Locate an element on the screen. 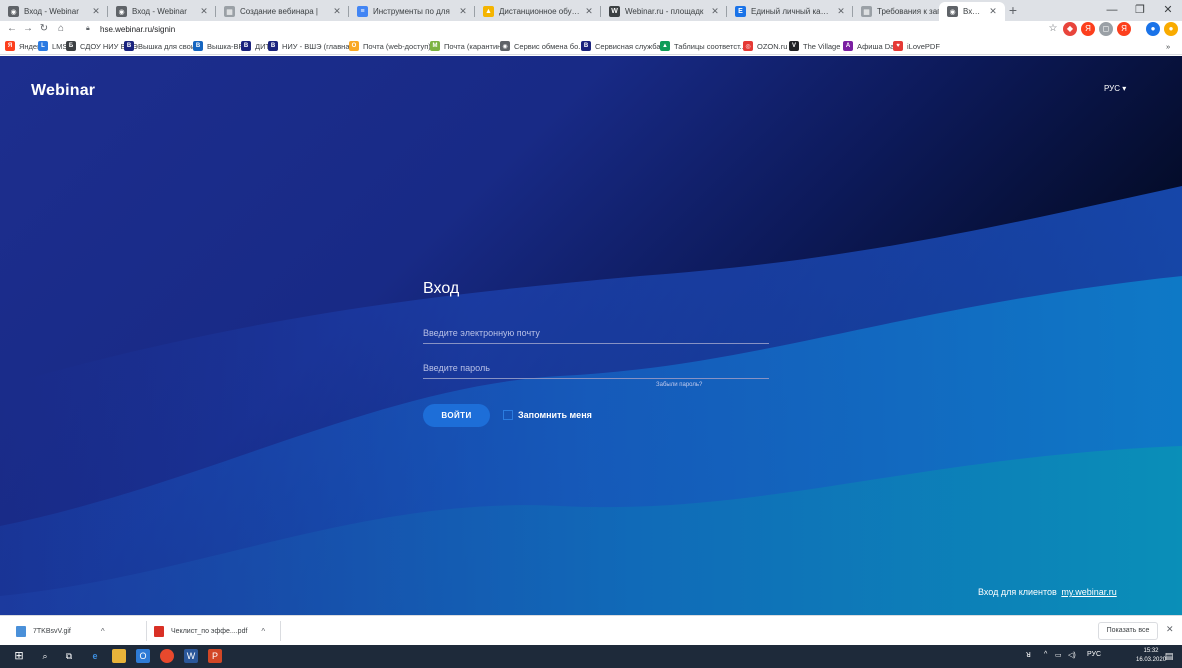 The image size is (1182, 668). notification-icon: ● is located at coordinates (1171, 29).